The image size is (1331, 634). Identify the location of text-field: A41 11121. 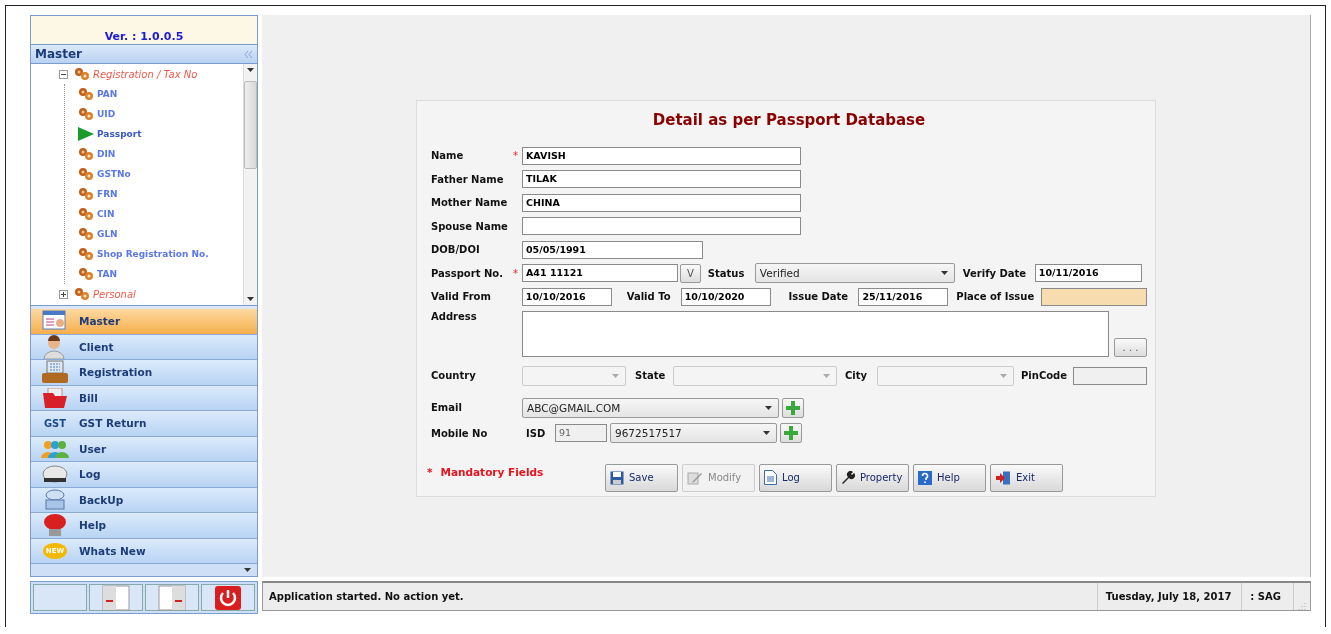
(600, 273).